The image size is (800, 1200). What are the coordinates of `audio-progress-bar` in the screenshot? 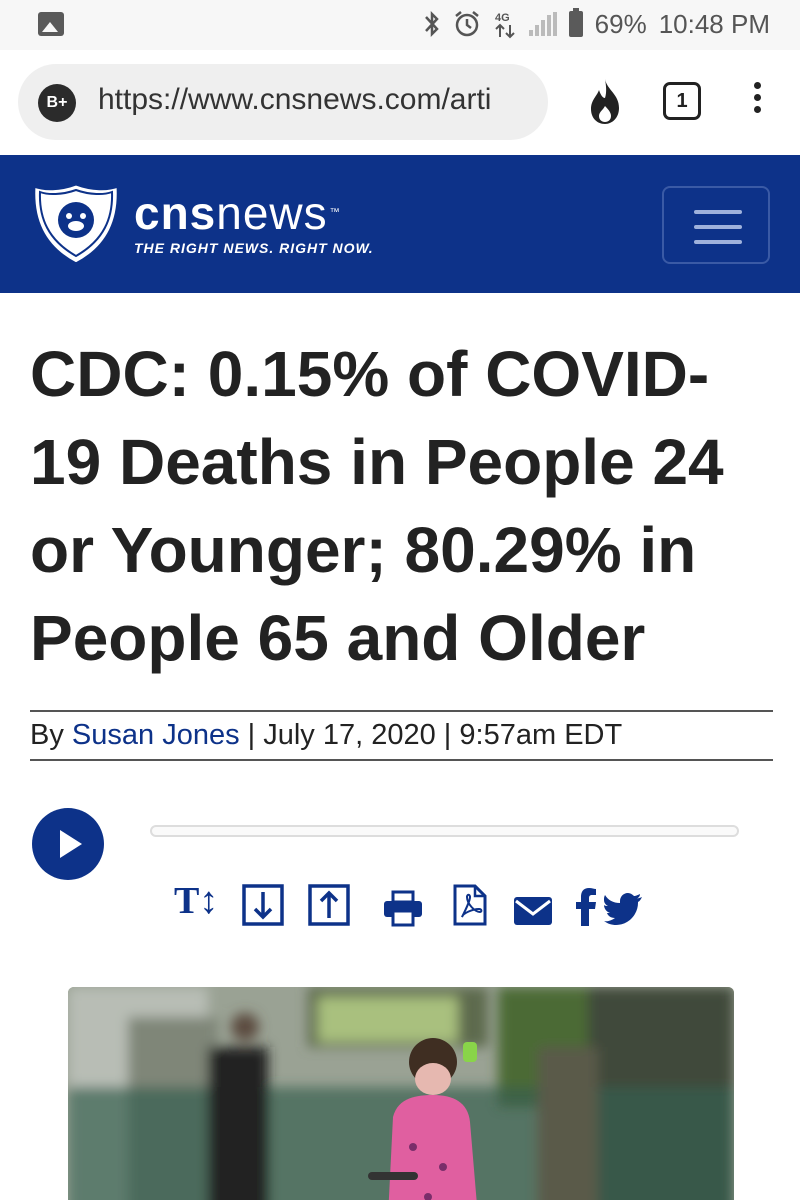 It's located at (444, 831).